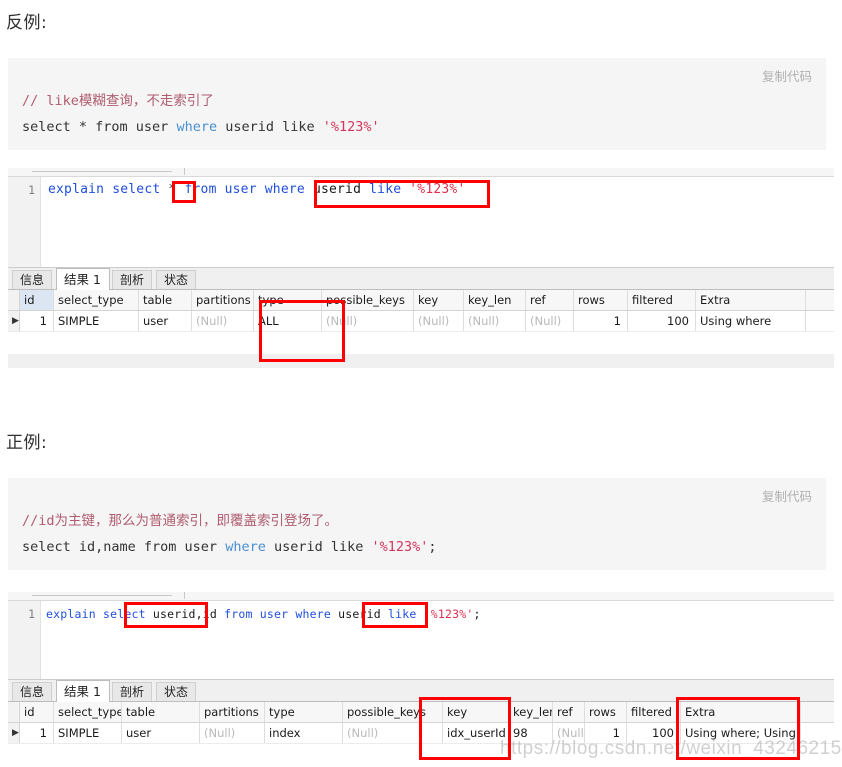 The height and width of the screenshot is (767, 842). What do you see at coordinates (232, 733) in the screenshot?
I see `grid-cell-partitions-good: (Null)` at bounding box center [232, 733].